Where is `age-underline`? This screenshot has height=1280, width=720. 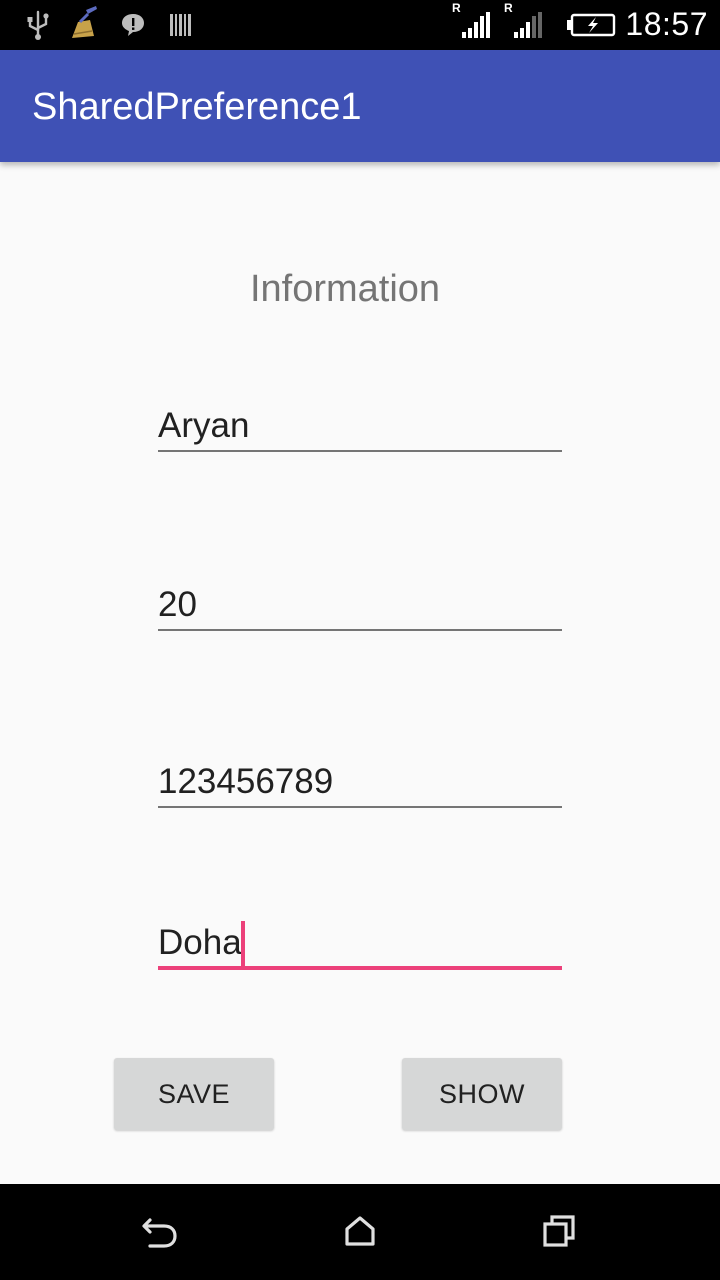
age-underline is located at coordinates (360, 630).